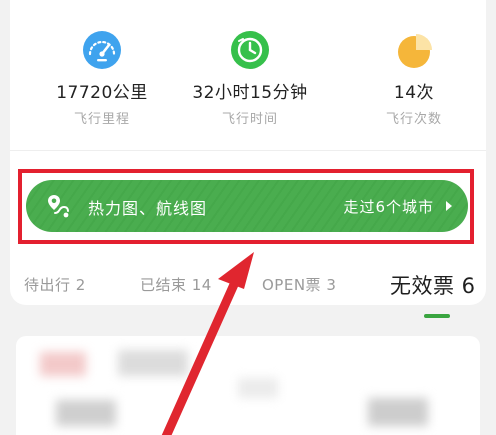 Image resolution: width=496 pixels, height=435 pixels. What do you see at coordinates (250, 78) in the screenshot?
I see `stat-flight-time: 32小时15分钟 飞行时间` at bounding box center [250, 78].